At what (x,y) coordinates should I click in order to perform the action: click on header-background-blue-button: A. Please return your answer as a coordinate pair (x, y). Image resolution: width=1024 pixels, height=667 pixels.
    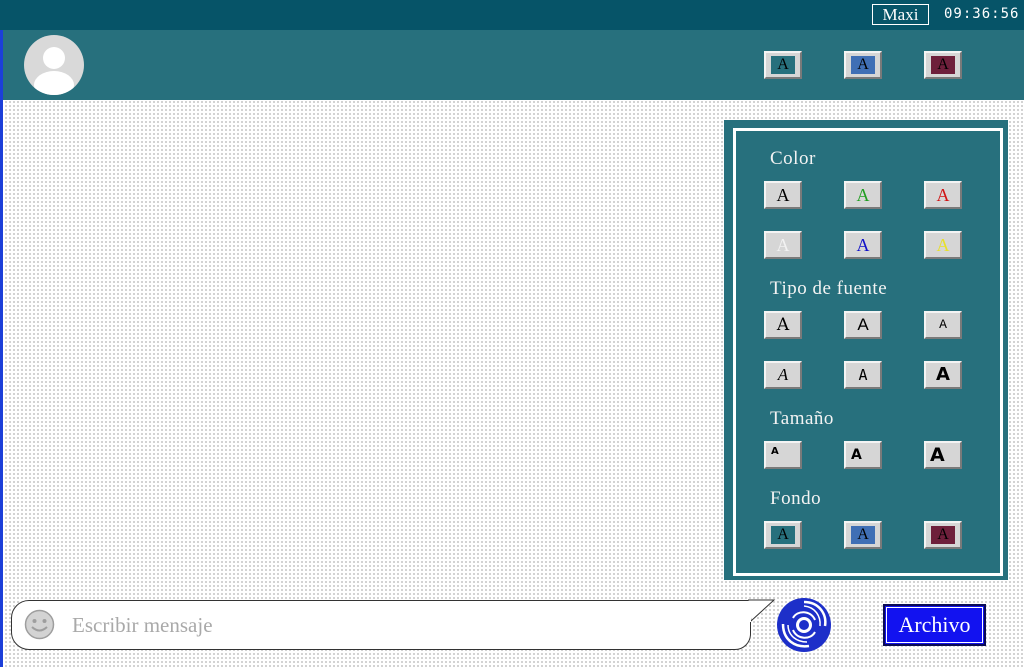
    Looking at the image, I should click on (863, 65).